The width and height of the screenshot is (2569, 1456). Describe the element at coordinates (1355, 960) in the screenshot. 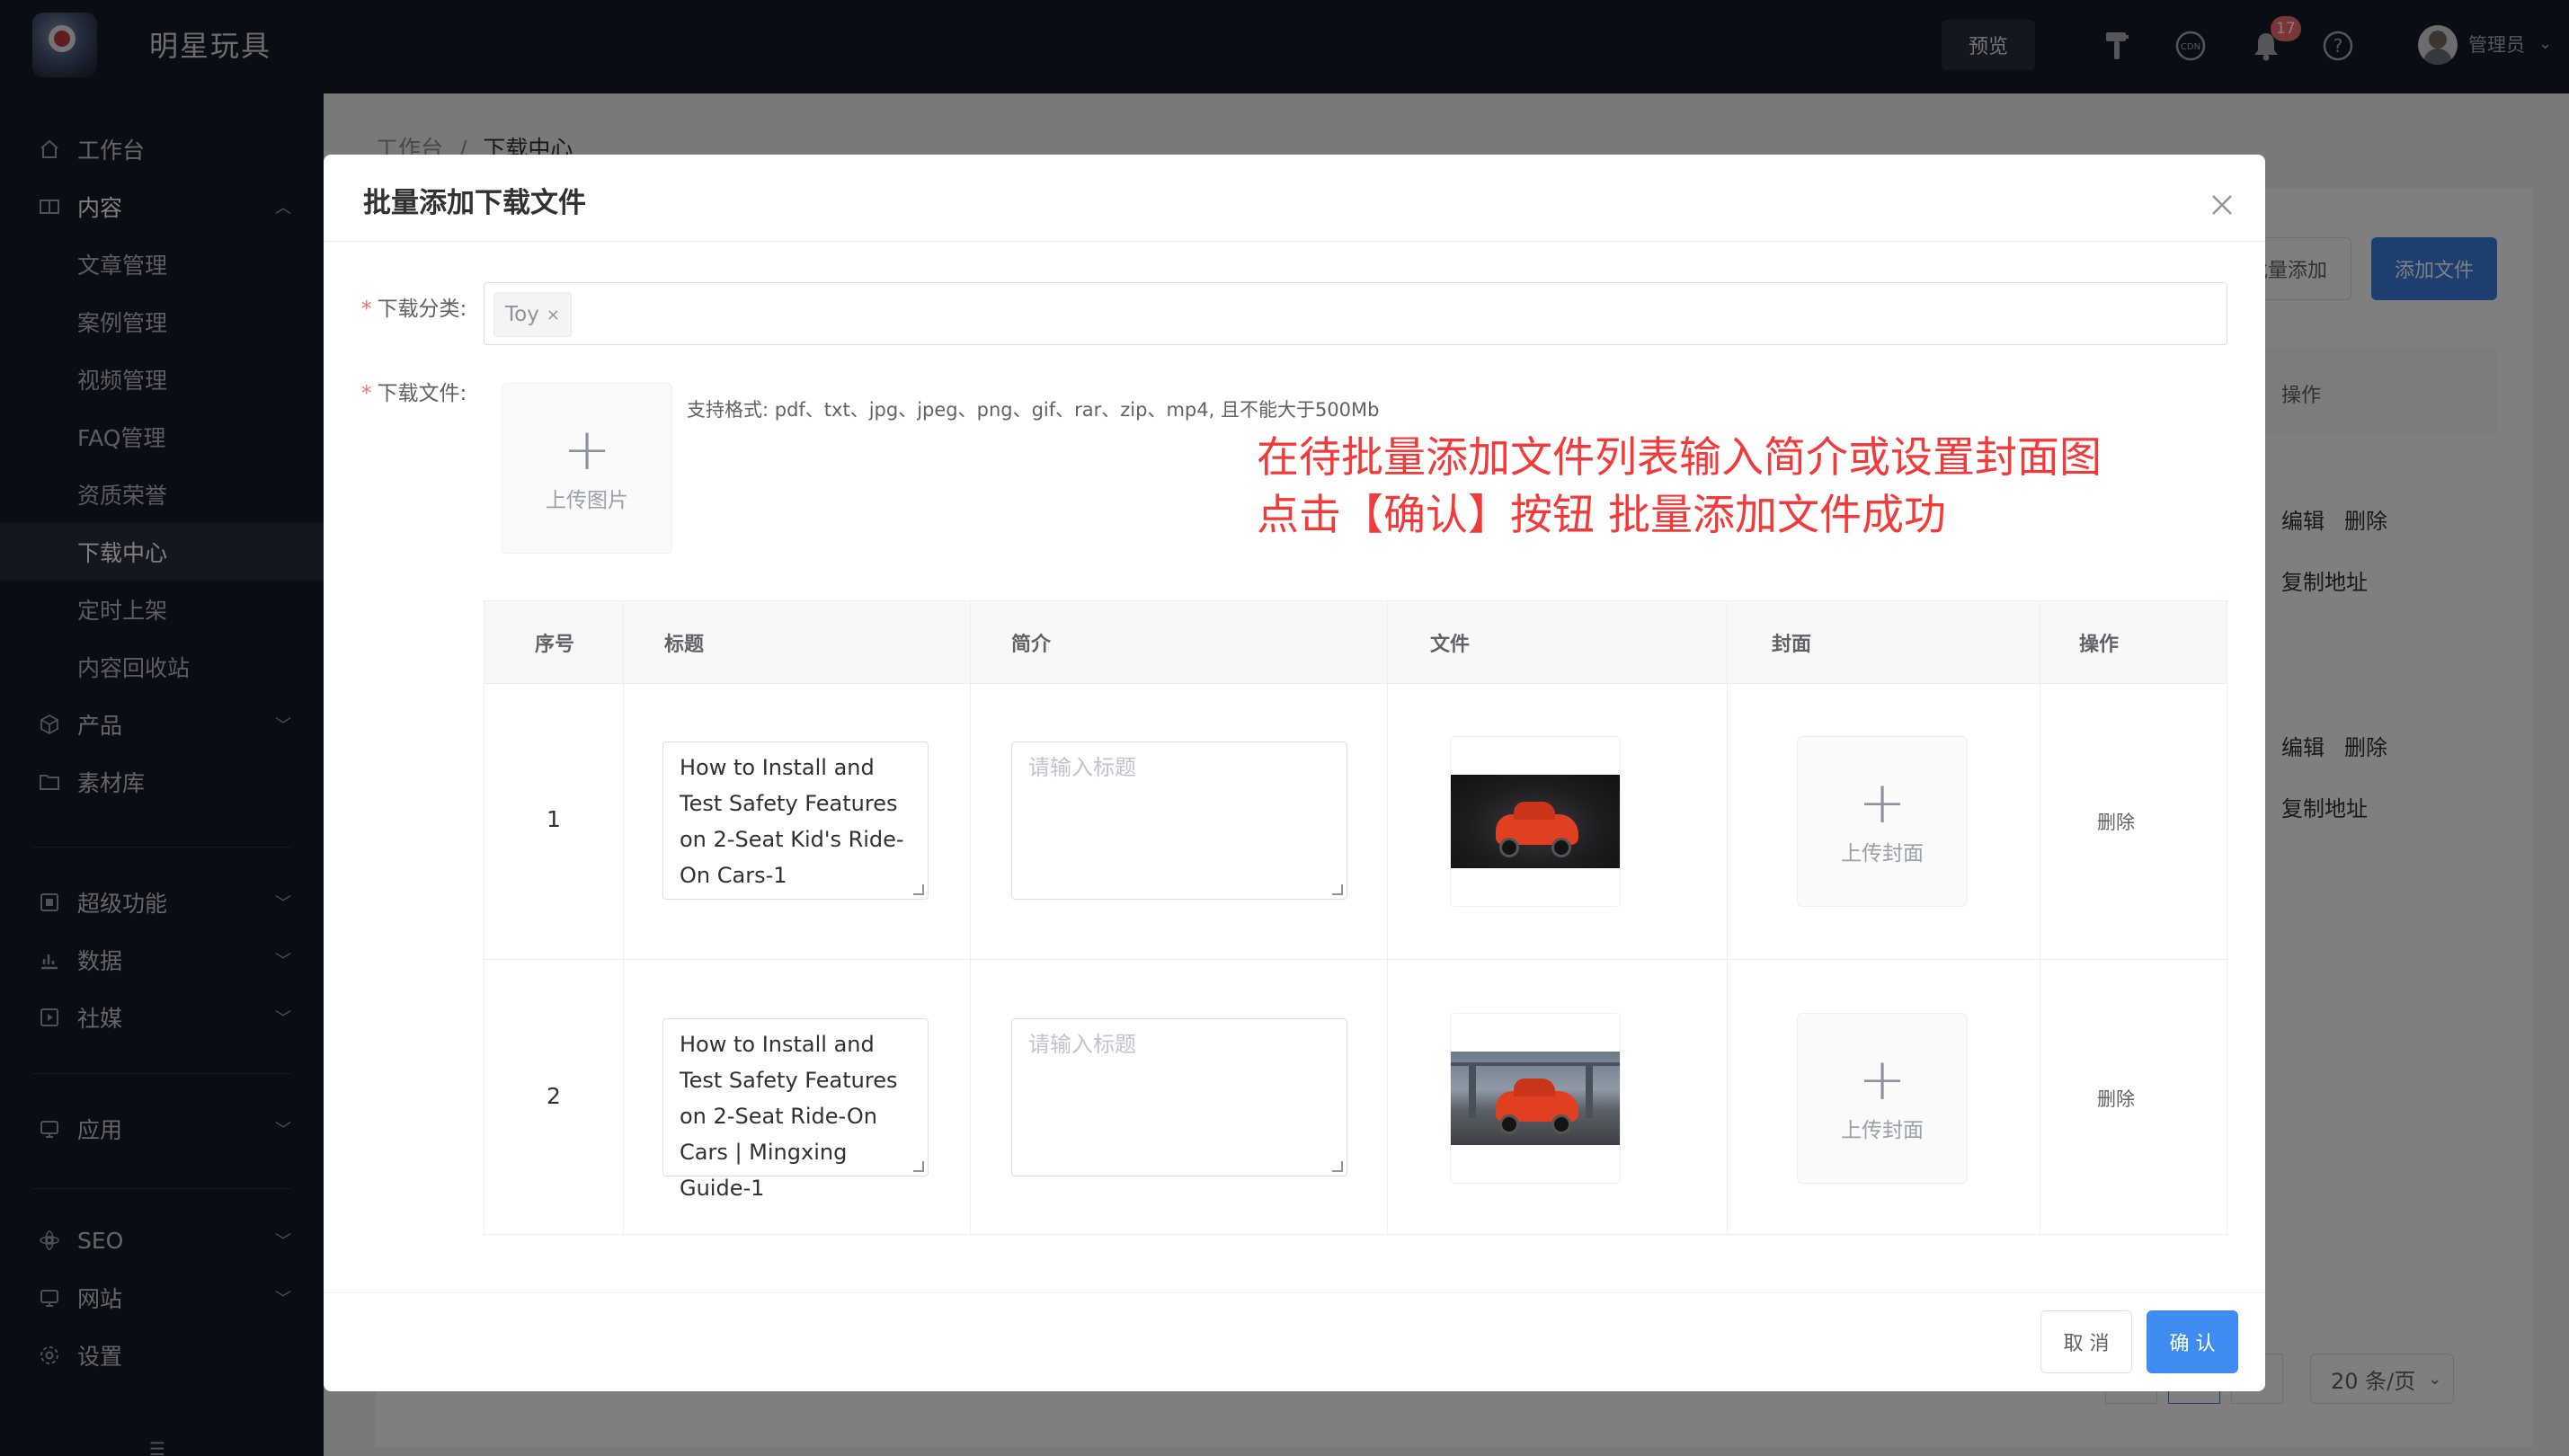

I see `row-divider` at that location.